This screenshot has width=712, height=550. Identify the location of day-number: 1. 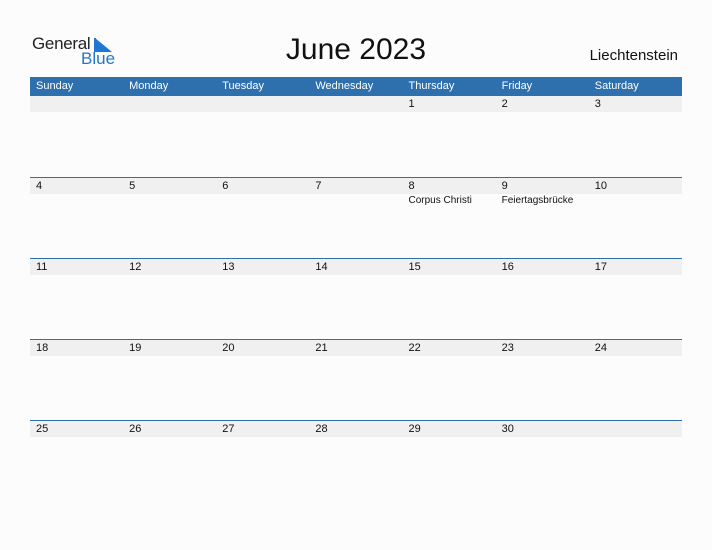
(411, 104).